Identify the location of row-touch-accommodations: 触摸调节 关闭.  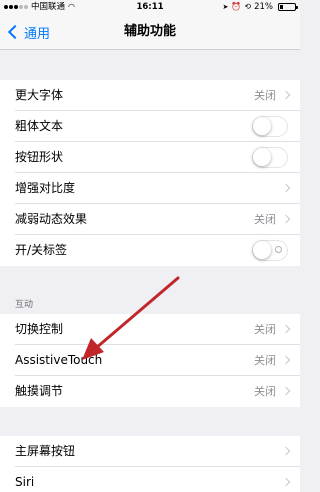
(150, 391).